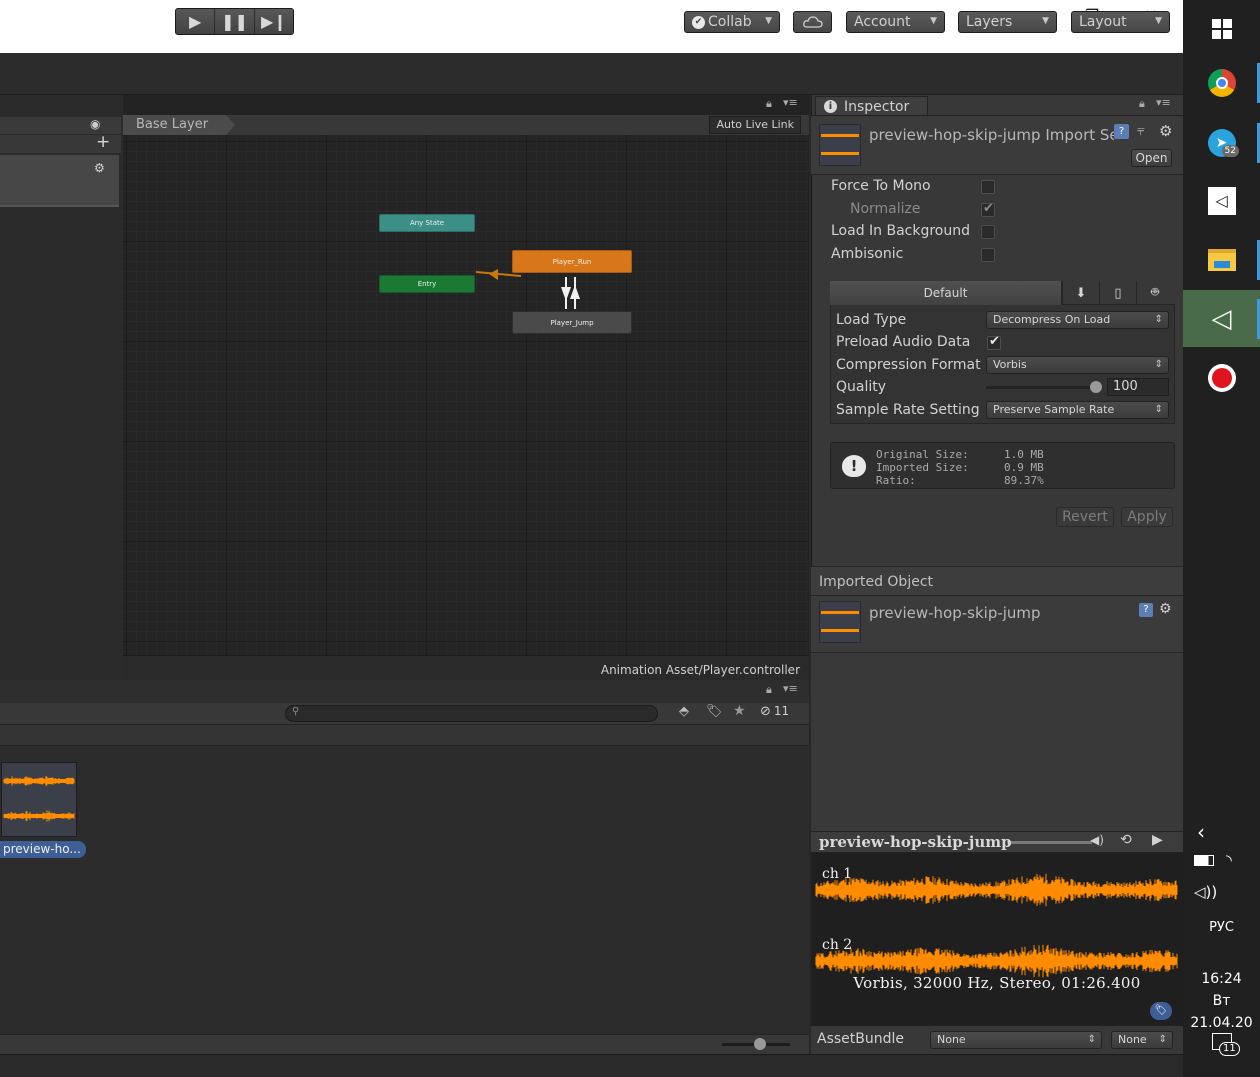  I want to click on tab-standalone: ⬇, so click(1080, 293).